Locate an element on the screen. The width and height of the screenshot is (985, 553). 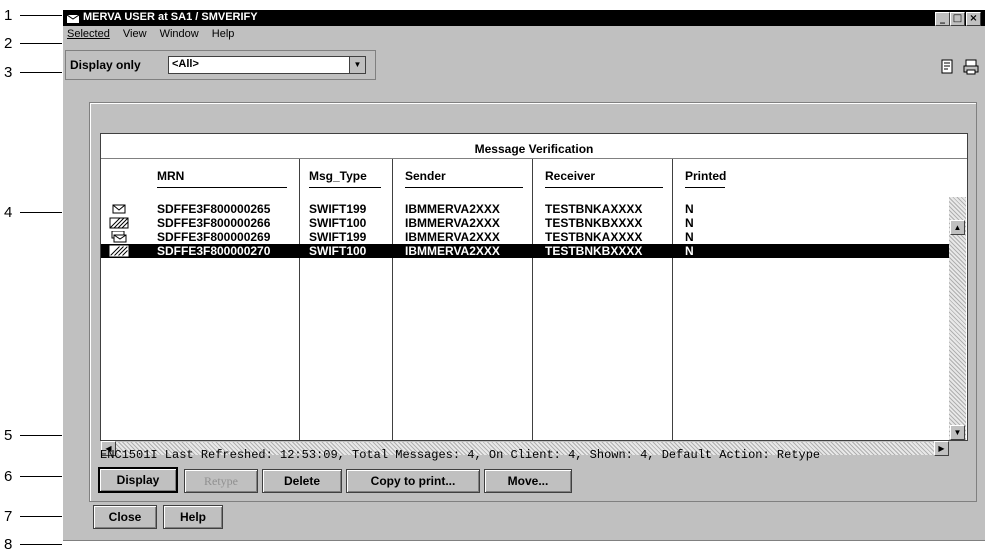
window-bottom-edge is located at coordinates (524, 540).